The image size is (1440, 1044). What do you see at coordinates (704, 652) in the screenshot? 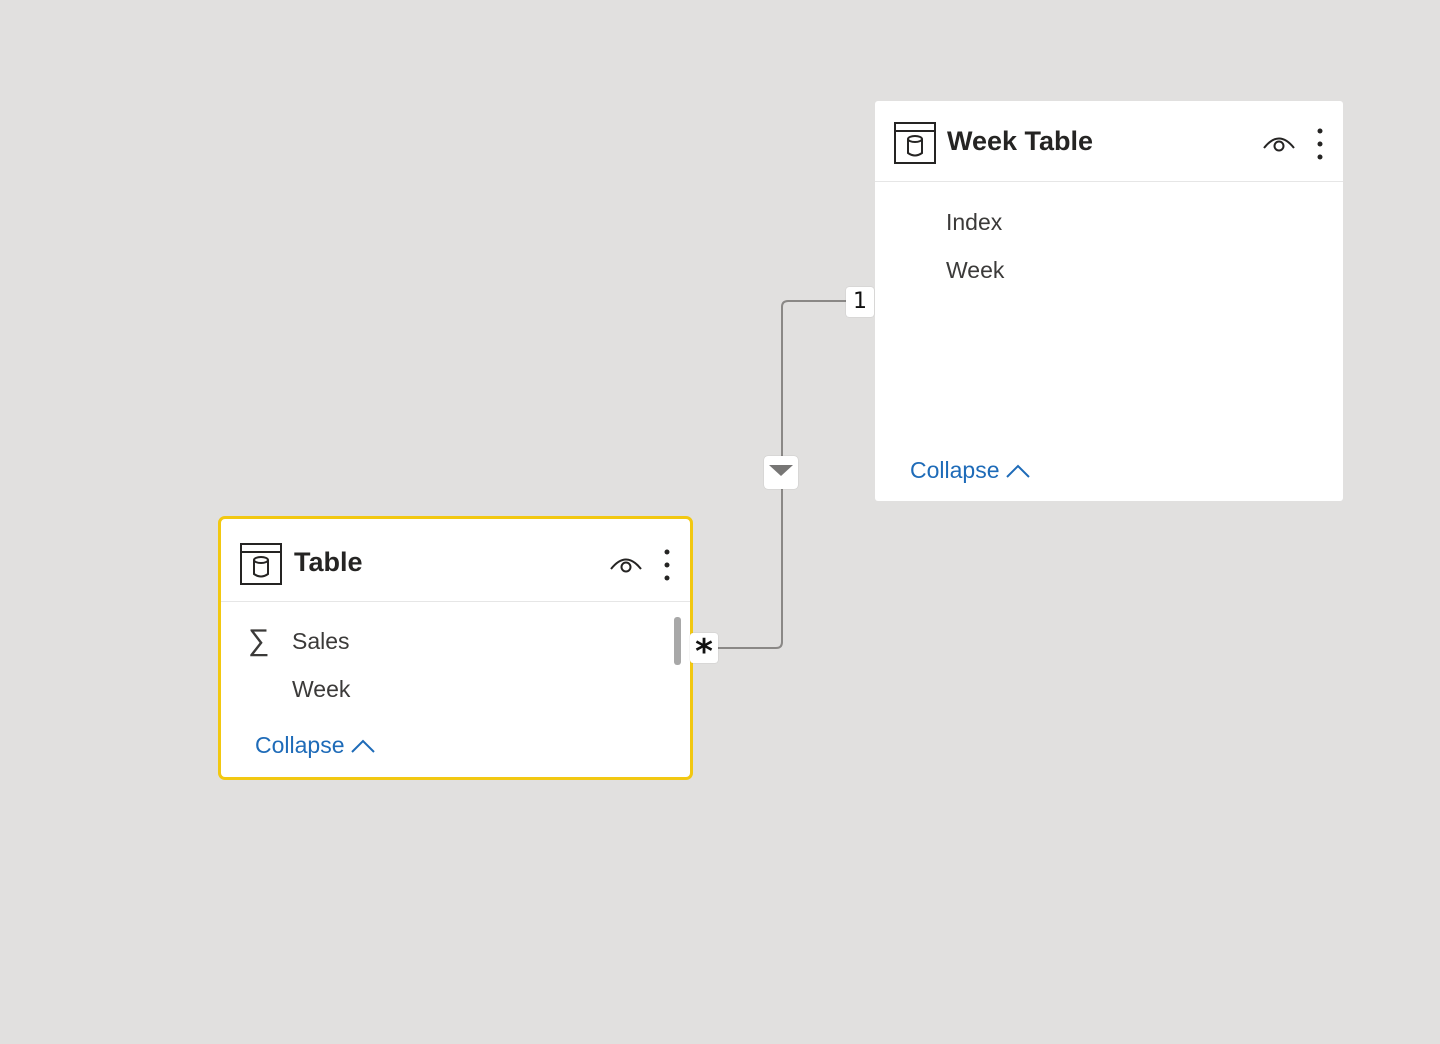
I see `relationship-many-cardinality: *` at bounding box center [704, 652].